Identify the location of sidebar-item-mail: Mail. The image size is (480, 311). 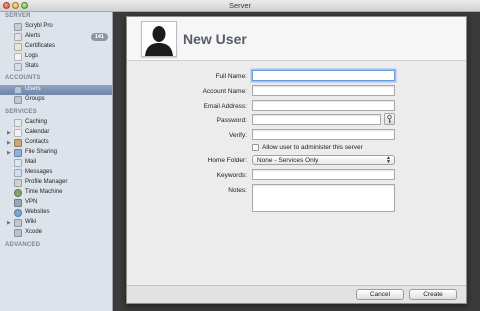
(56, 163).